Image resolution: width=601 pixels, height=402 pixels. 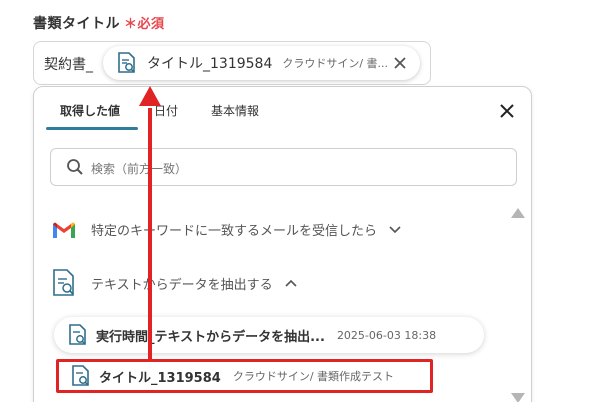 I want to click on list-item-name: タイトル_1319584, so click(x=160, y=378).